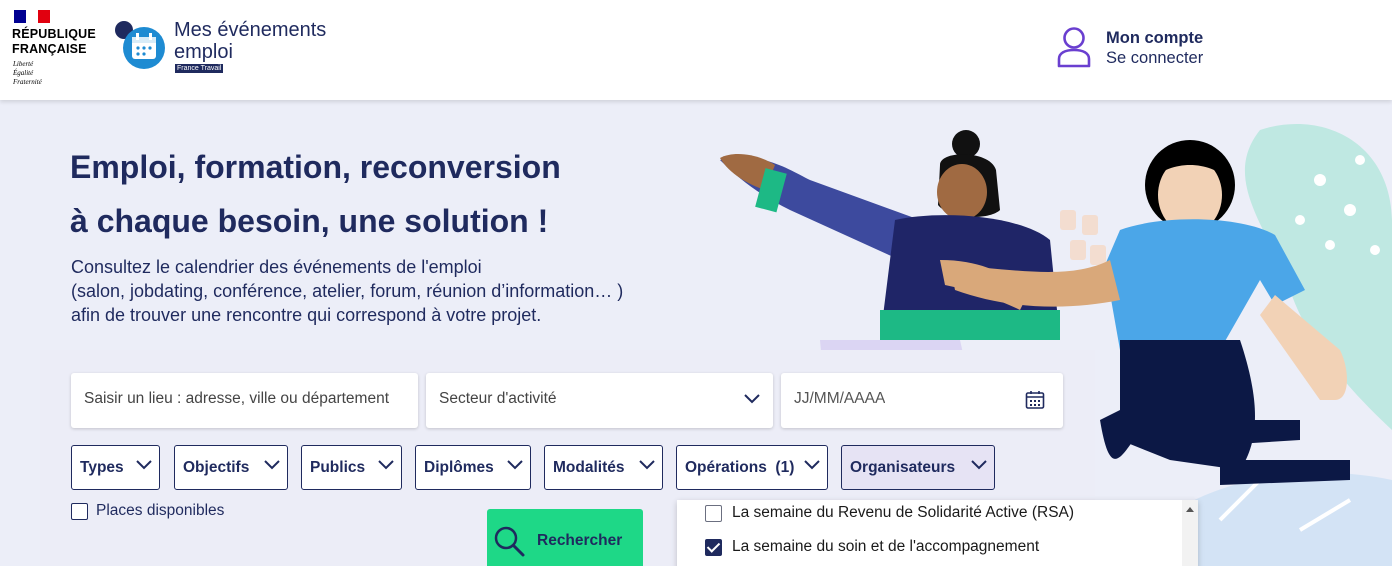 The width and height of the screenshot is (1392, 566). Describe the element at coordinates (1155, 38) in the screenshot. I see `account-title: Mon compte` at that location.